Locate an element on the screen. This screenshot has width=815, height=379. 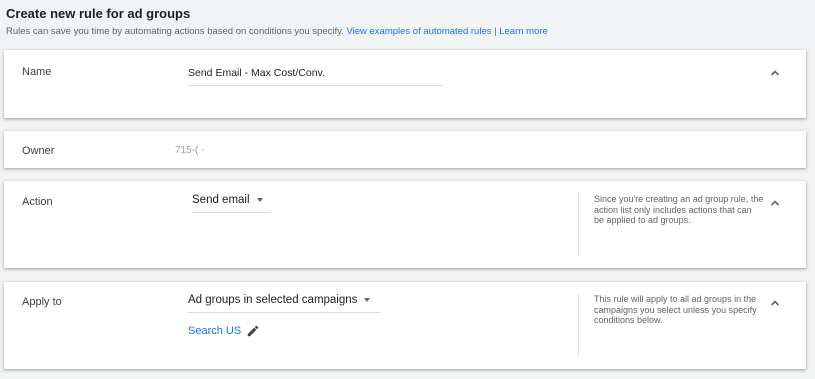
examples-link: View examples of automated rules is located at coordinates (418, 31).